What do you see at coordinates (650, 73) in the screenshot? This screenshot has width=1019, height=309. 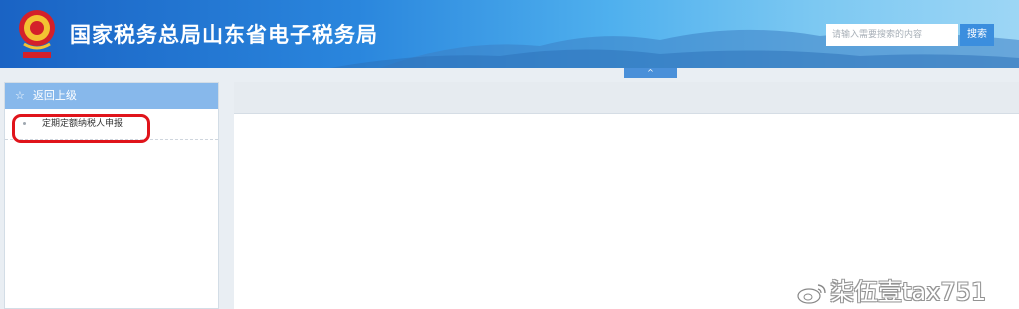 I see `collapse-header-toggle: ^` at bounding box center [650, 73].